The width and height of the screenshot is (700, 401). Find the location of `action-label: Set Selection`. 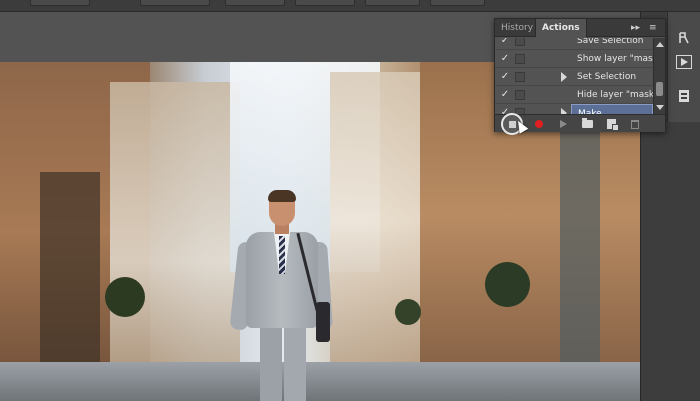

action-label: Set Selection is located at coordinates (607, 77).